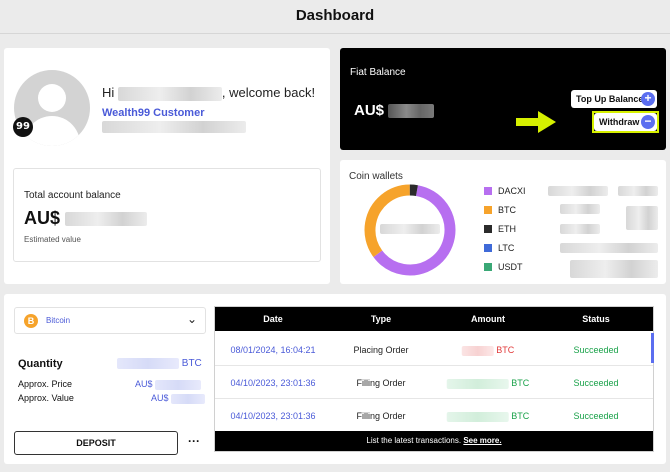  What do you see at coordinates (31, 321) in the screenshot?
I see `bitcoin-icon: B` at bounding box center [31, 321].